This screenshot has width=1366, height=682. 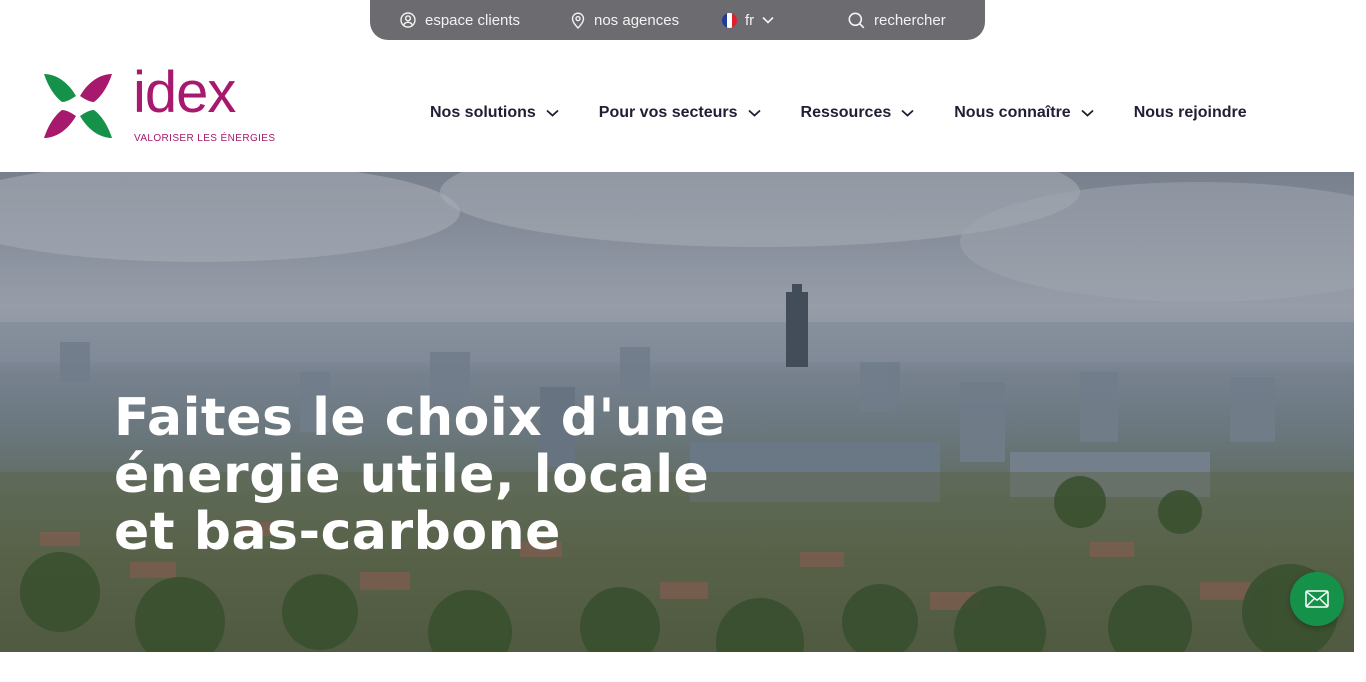 I want to click on nav-item-label: Ressources, so click(x=846, y=112).